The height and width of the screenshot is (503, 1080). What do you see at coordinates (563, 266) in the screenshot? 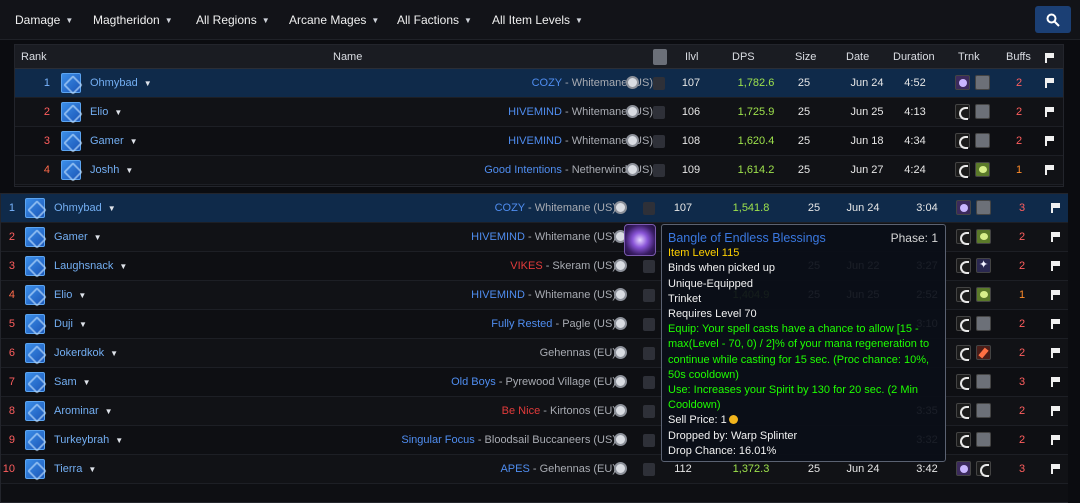
I see `guild-realm: VIKES - Skeram (US)` at bounding box center [563, 266].